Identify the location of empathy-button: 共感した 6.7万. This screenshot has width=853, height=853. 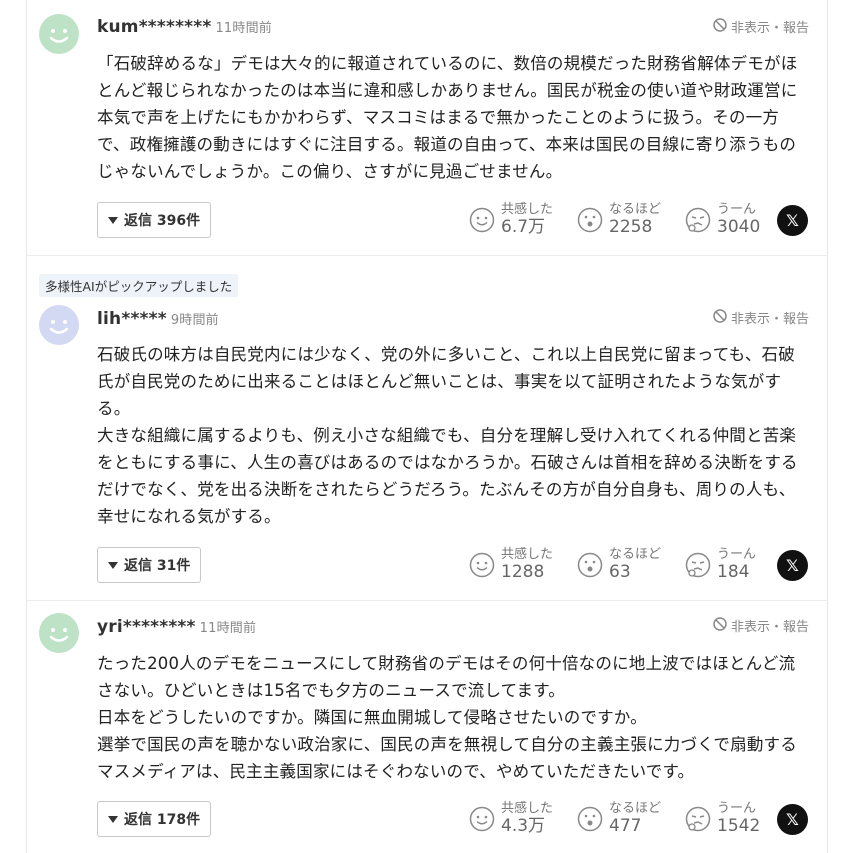
(511, 220).